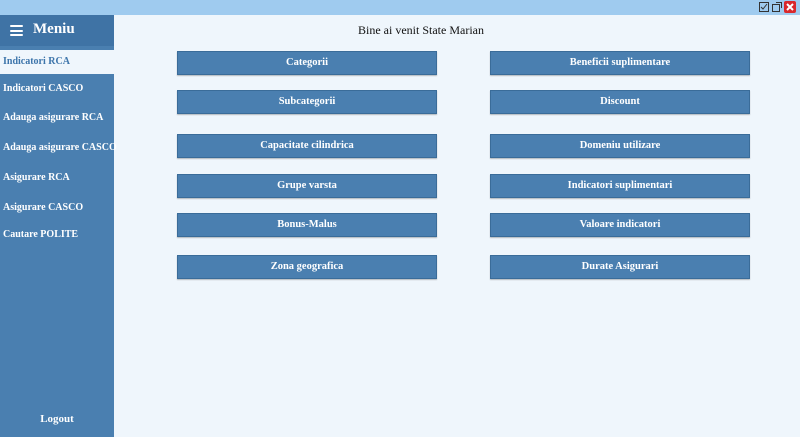 This screenshot has width=800, height=437. What do you see at coordinates (57, 208) in the screenshot?
I see `sidebar-item-asigurare-casco: Asigurare CASCO` at bounding box center [57, 208].